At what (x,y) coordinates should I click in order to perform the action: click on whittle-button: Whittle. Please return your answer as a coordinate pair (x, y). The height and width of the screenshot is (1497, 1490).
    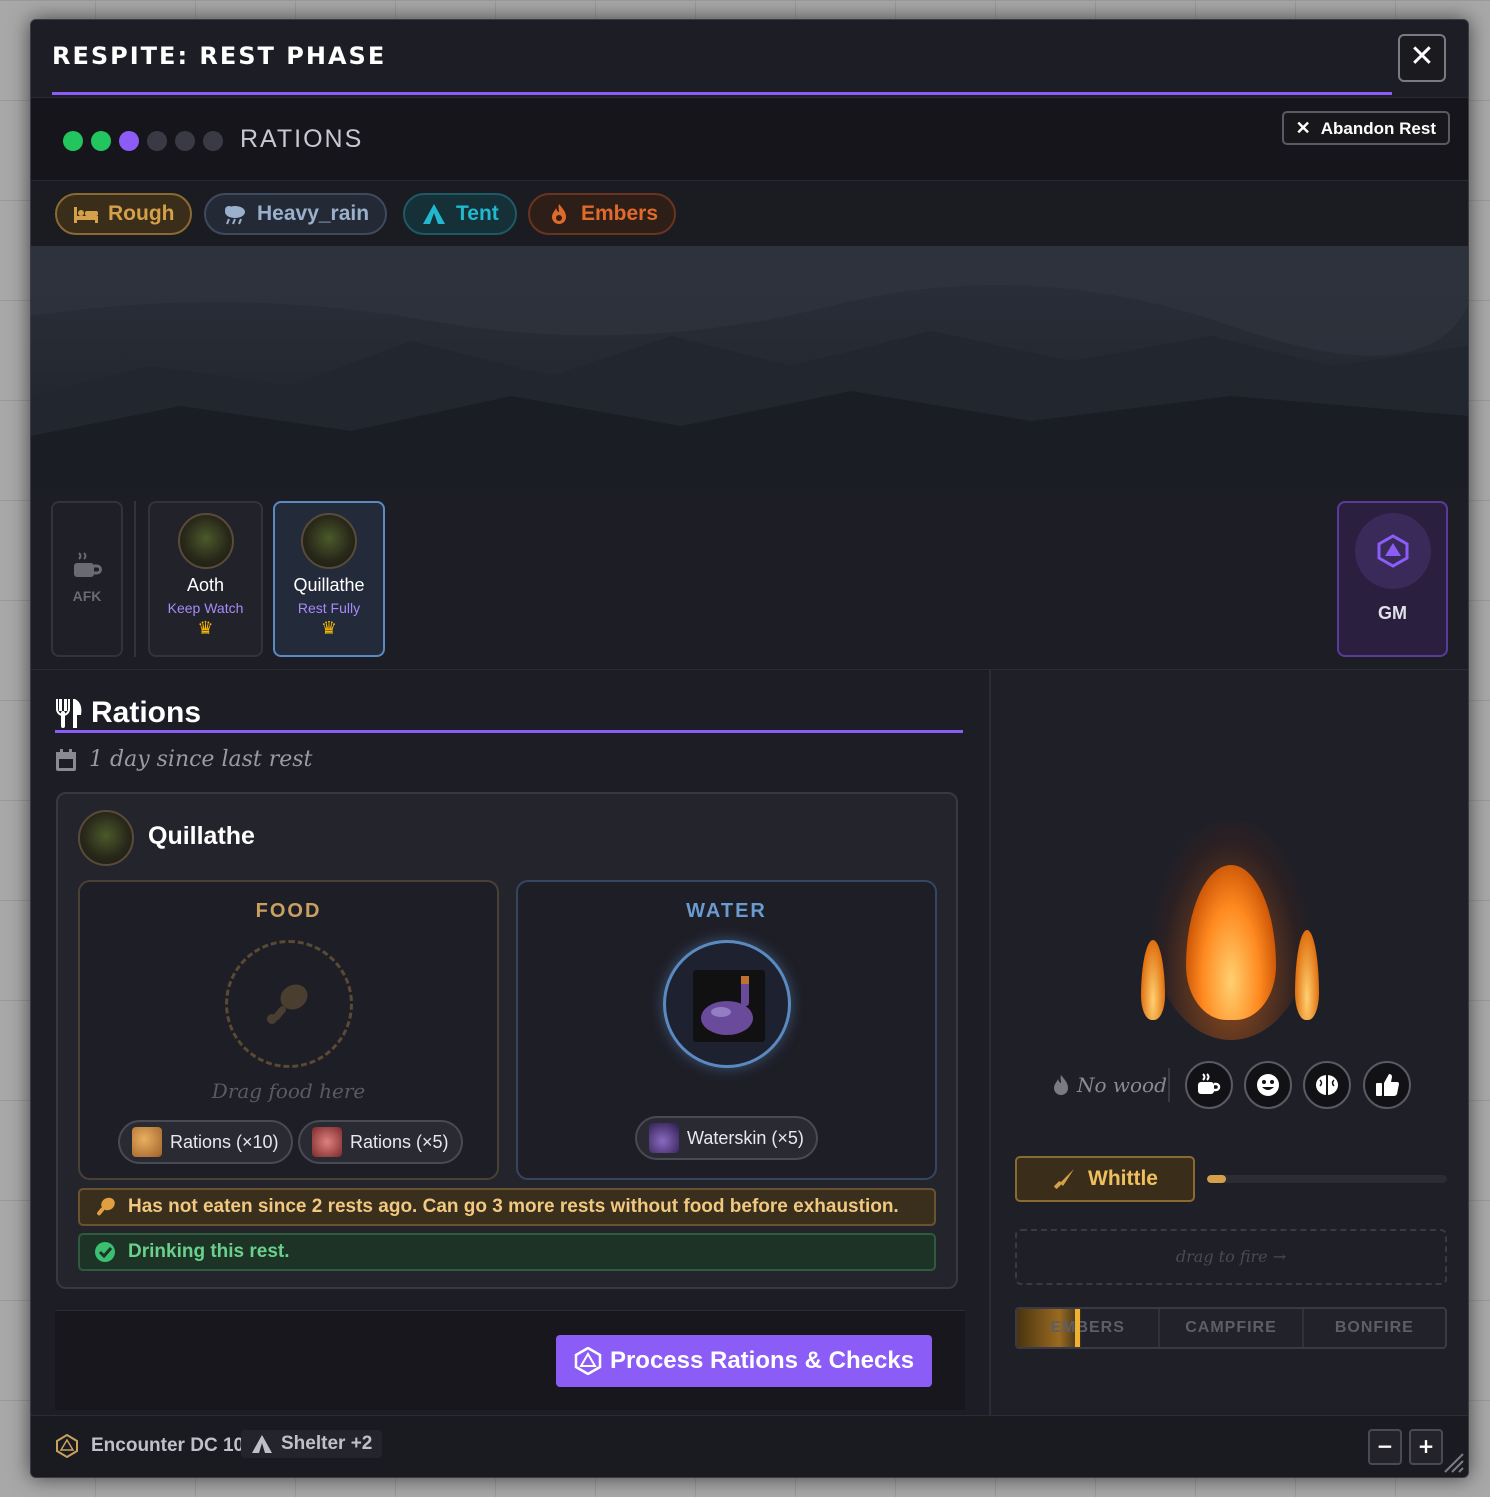
    Looking at the image, I should click on (1105, 1179).